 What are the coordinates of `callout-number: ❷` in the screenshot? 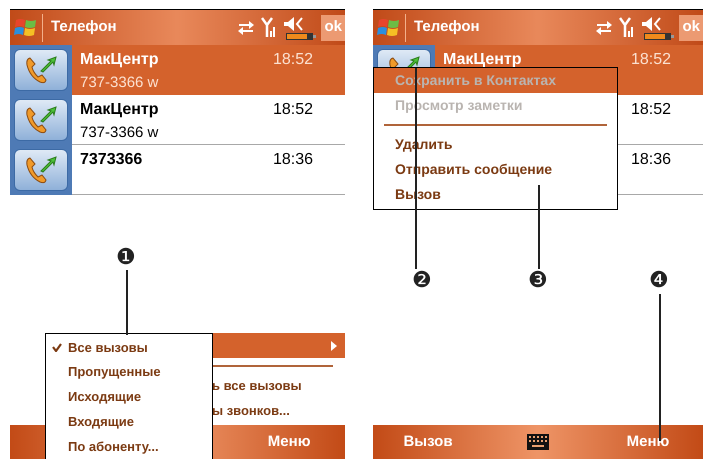 It's located at (422, 281).